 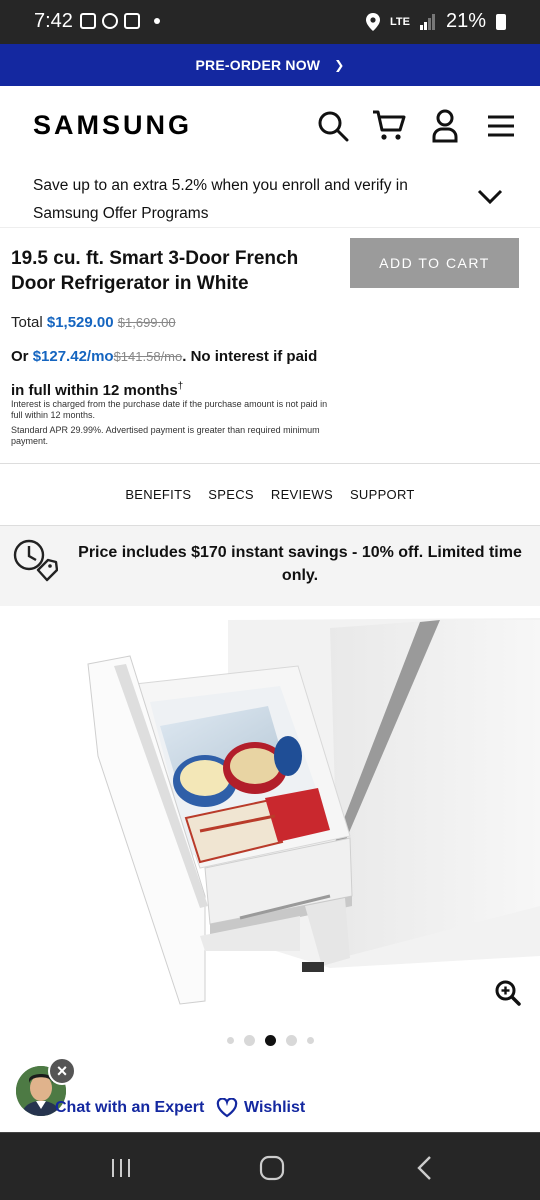 I want to click on footnote-dagger: †, so click(x=181, y=386).